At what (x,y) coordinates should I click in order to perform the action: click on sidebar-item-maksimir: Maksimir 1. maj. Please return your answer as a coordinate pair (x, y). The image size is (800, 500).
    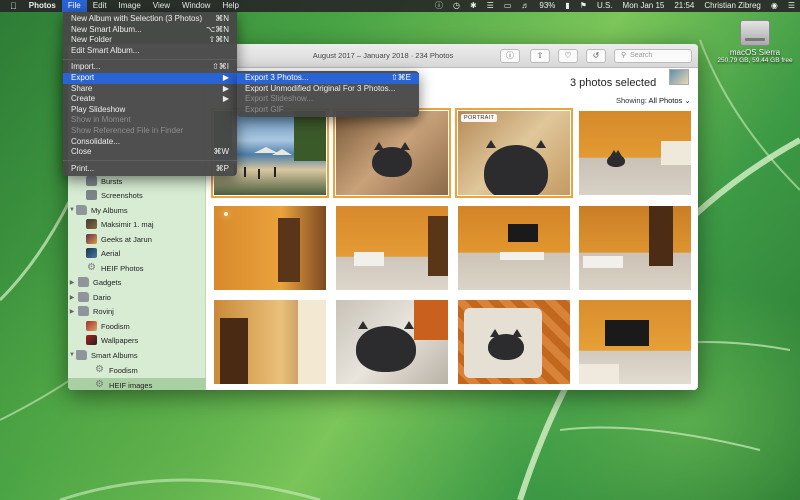
    Looking at the image, I should click on (137, 224).